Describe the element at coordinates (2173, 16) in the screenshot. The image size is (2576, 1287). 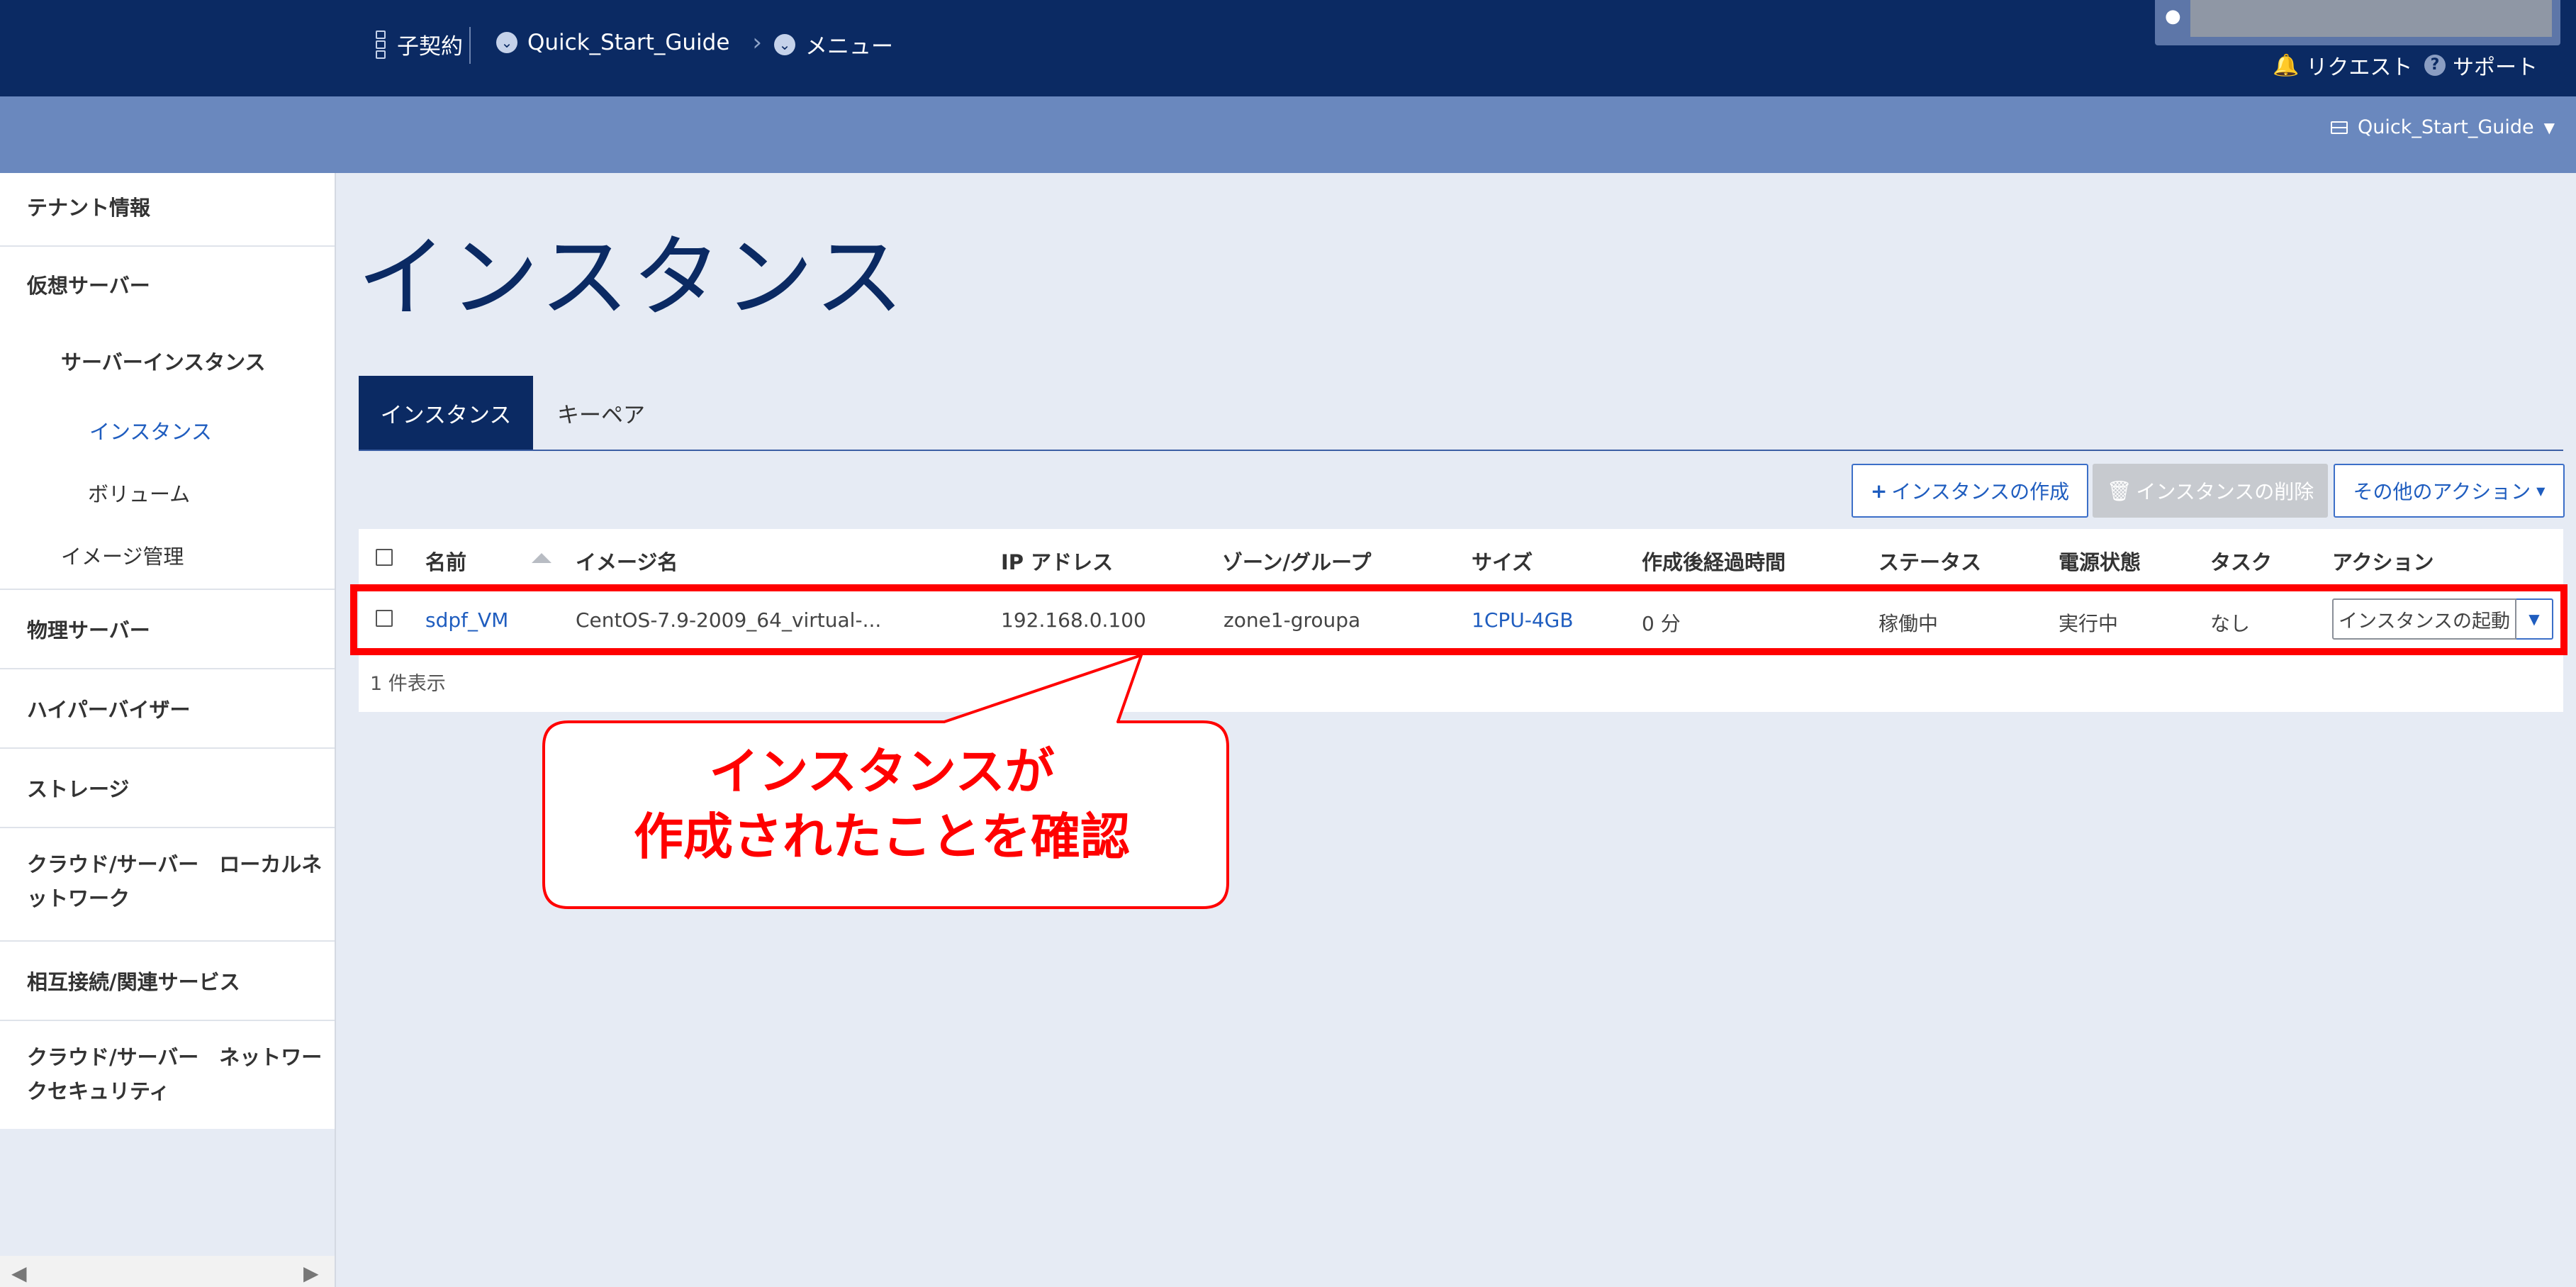
I see `user-icon: ●` at that location.